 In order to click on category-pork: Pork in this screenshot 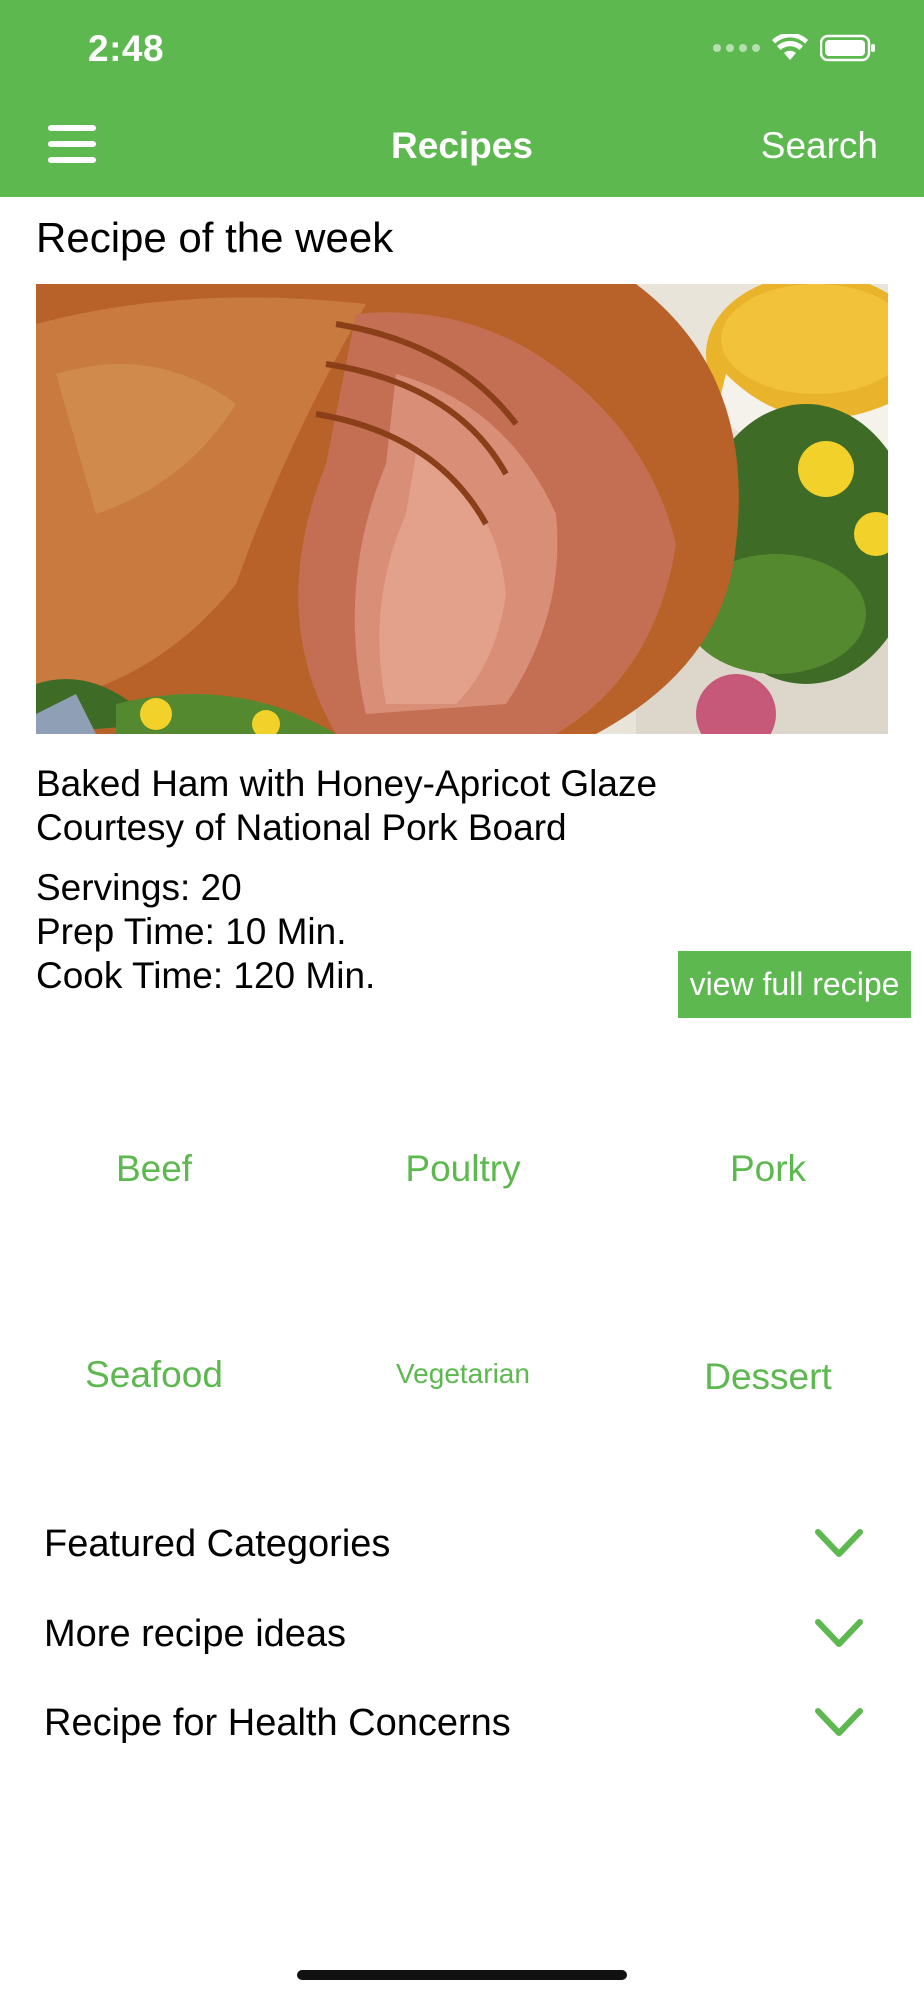, I will do `click(768, 1169)`.